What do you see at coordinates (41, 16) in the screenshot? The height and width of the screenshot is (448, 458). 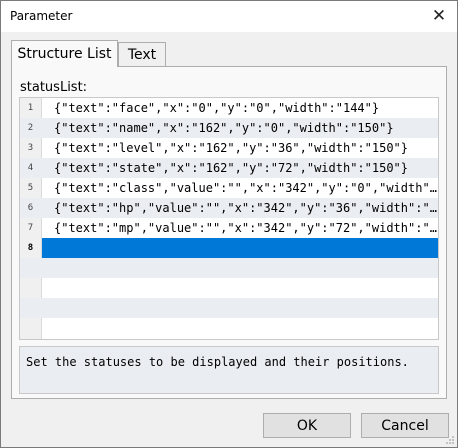 I see `window-title: Parameter` at bounding box center [41, 16].